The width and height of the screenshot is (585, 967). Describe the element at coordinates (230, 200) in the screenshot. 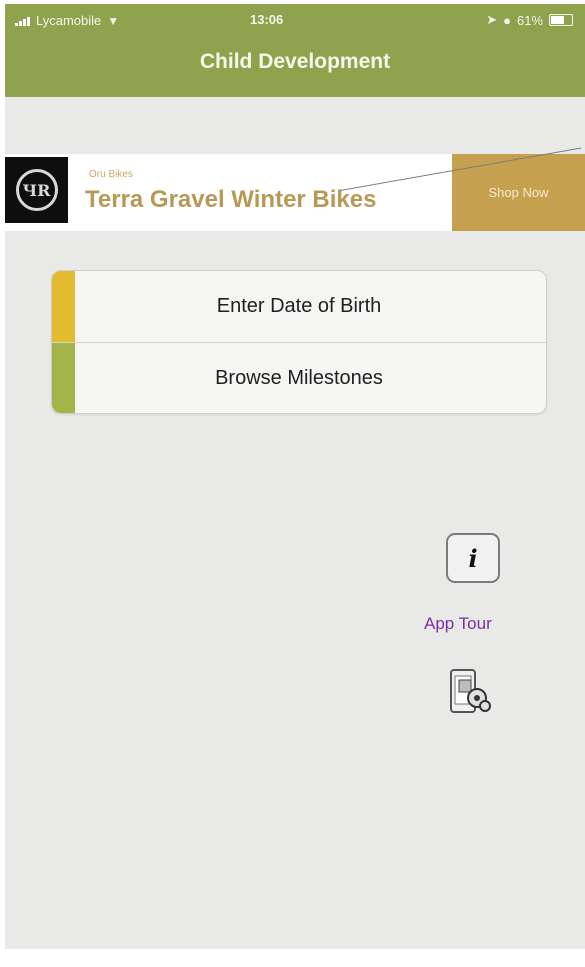

I see `ad-headline: Terra Gravel Winter Bikes` at that location.